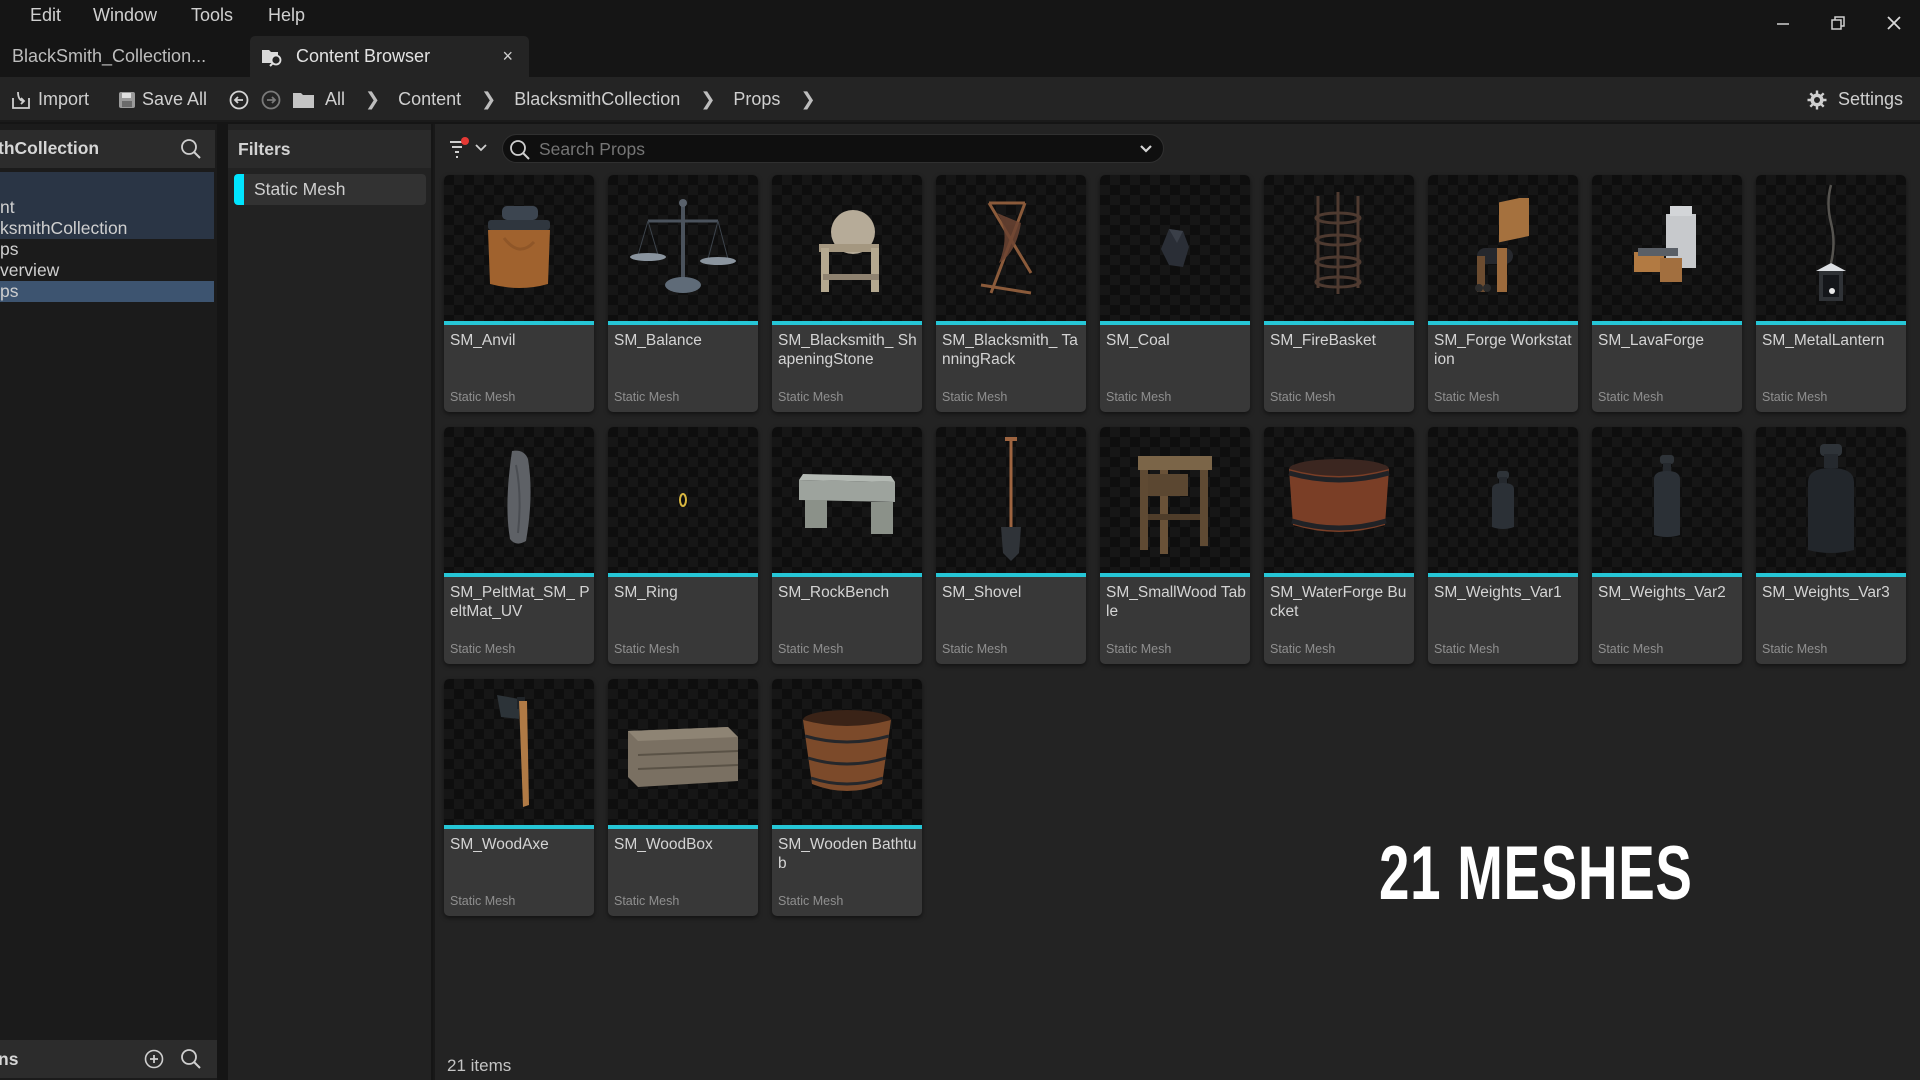 Image resolution: width=1920 pixels, height=1080 pixels. Describe the element at coordinates (389, 56) in the screenshot. I see `tab-content-browser: Content Browser ×` at that location.